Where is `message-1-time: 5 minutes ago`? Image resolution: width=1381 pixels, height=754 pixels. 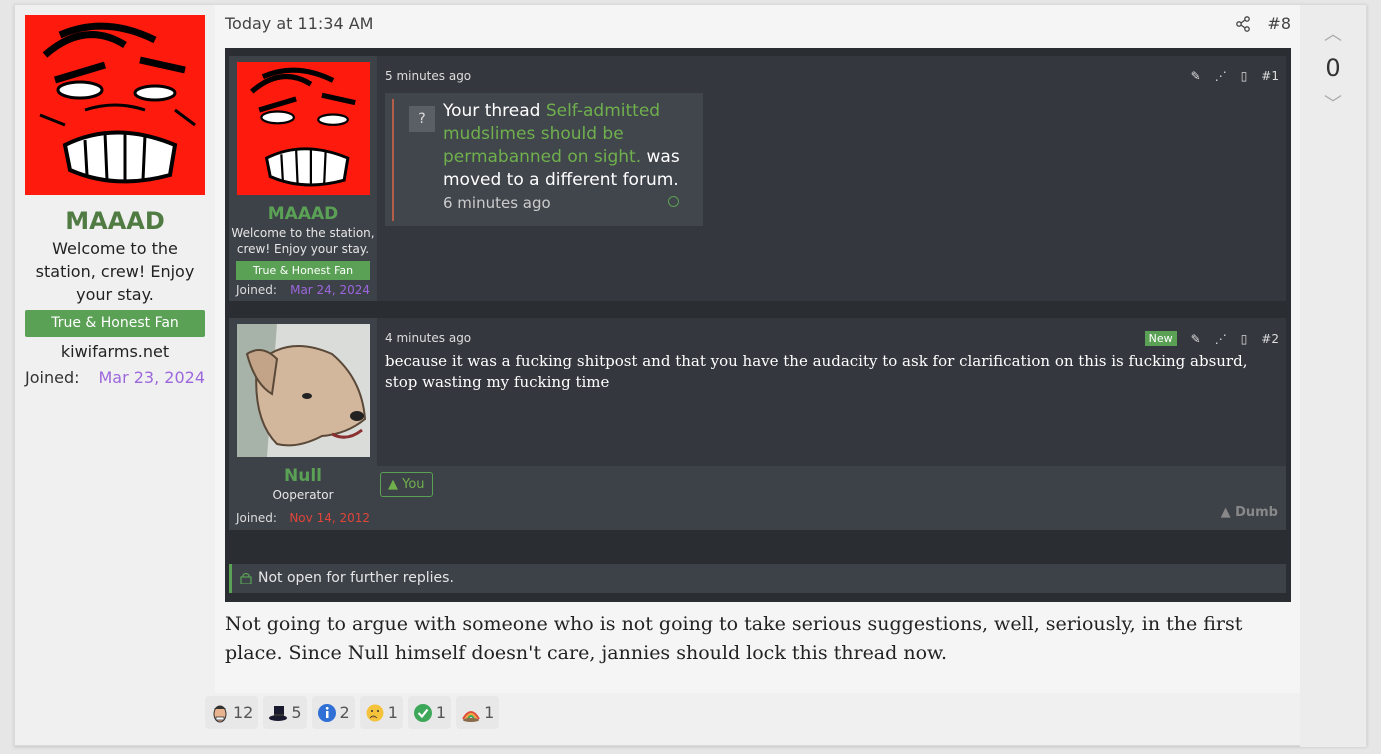 message-1-time: 5 minutes ago is located at coordinates (428, 76).